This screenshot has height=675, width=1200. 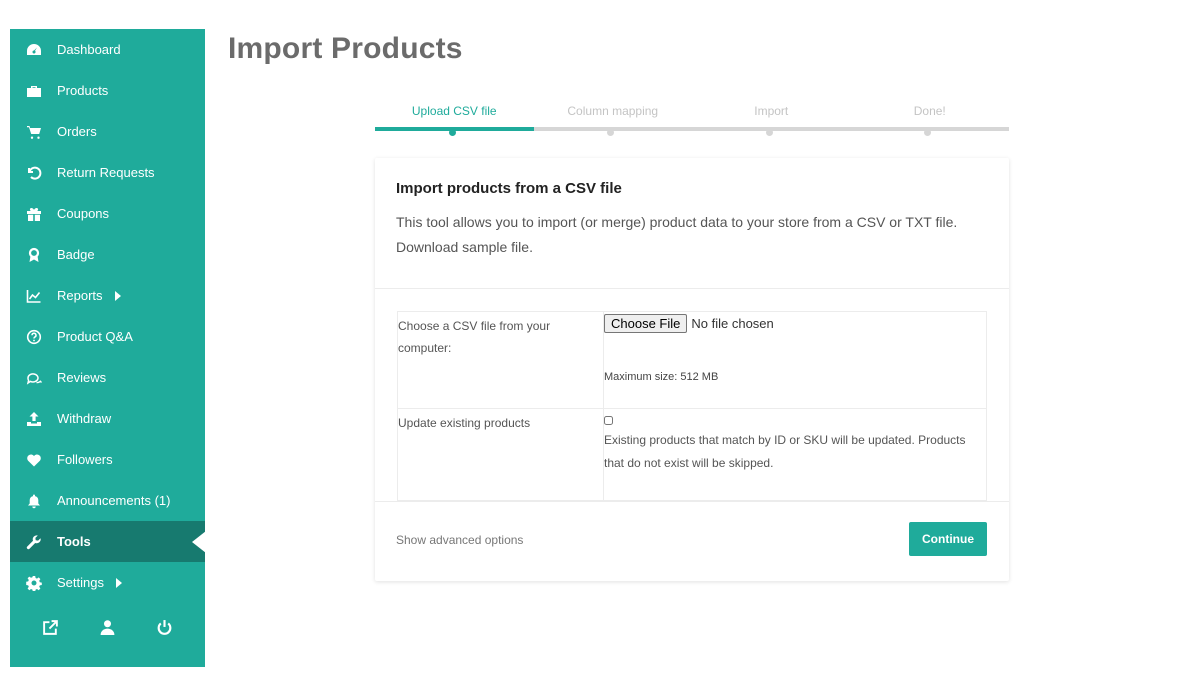 I want to click on sidebar-item-label: Dashboard, so click(x=89, y=49).